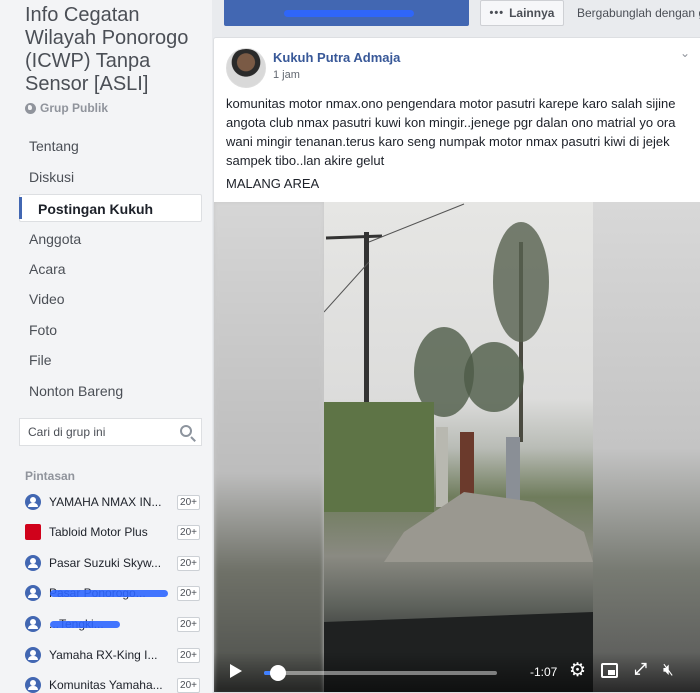 This screenshot has height=693, width=700. What do you see at coordinates (277, 673) in the screenshot?
I see `video-scrubber-handle` at bounding box center [277, 673].